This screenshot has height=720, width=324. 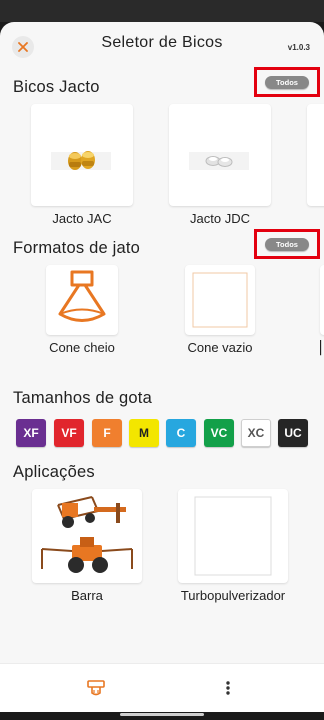 I want to click on todos-button-nozzles: Todos, so click(x=287, y=82).